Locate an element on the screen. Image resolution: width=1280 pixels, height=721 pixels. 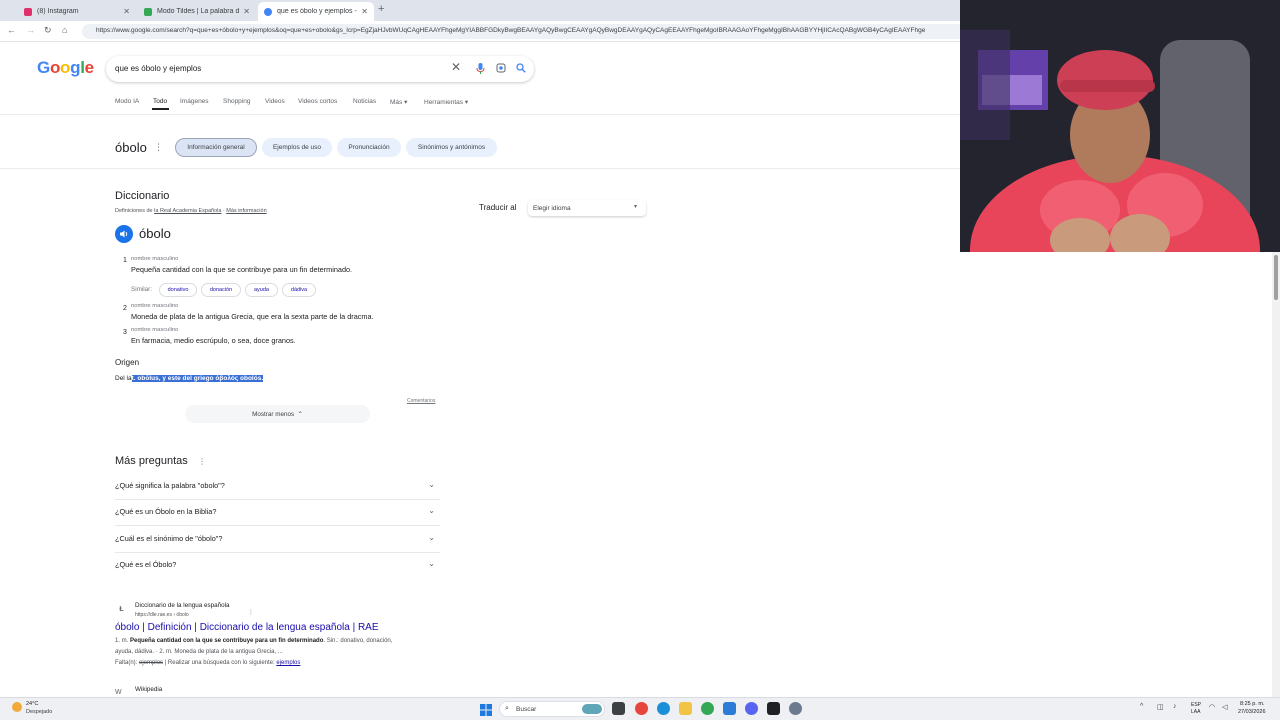
settings-icon is located at coordinates (795, 708).